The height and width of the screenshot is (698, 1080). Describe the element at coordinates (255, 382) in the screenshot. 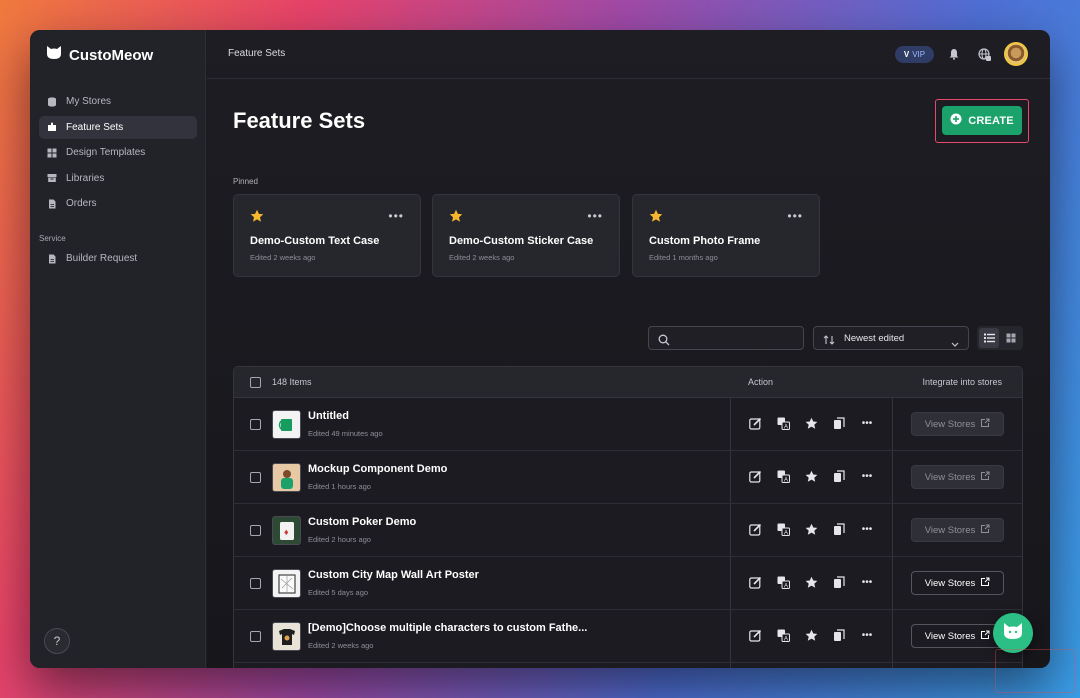

I see `select-all-checkbox` at that location.